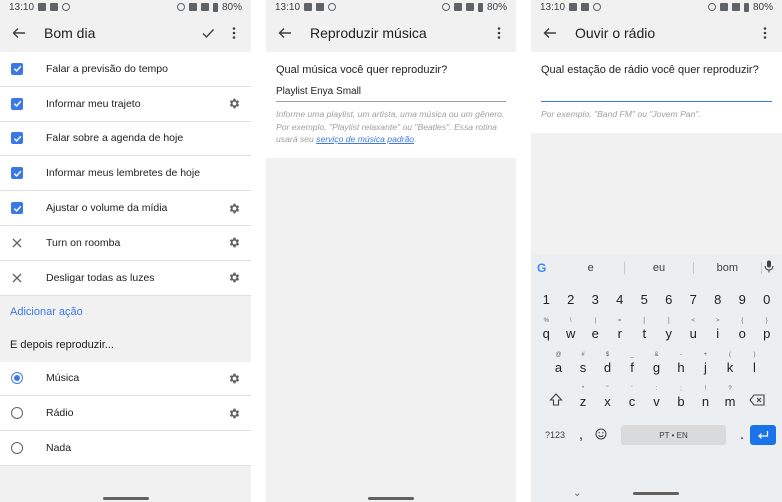  Describe the element at coordinates (620, 329) in the screenshot. I see `key-r: = r` at that location.